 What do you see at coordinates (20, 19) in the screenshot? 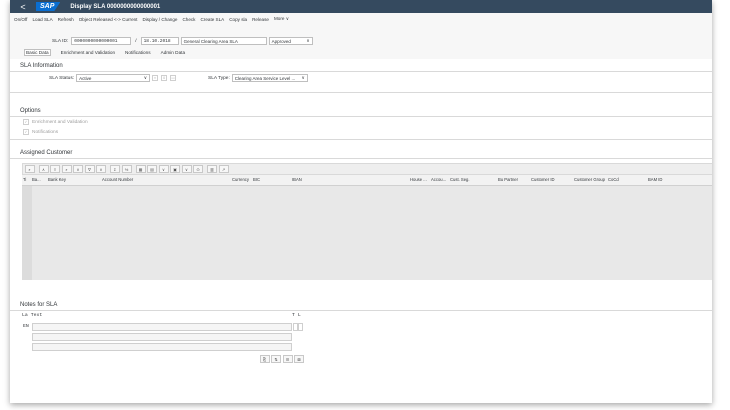
I see `toolbar-on-off: On/Off` at bounding box center [20, 19].